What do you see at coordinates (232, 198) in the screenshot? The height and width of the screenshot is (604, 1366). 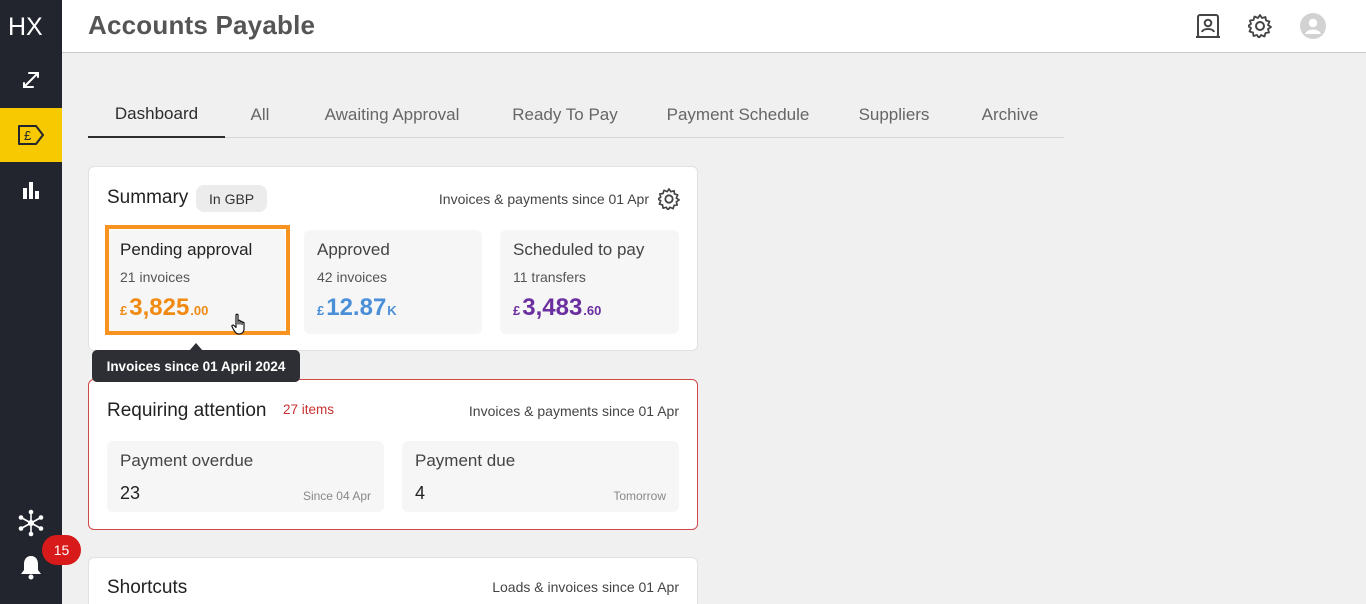 I see `currency-pill: In GBP` at bounding box center [232, 198].